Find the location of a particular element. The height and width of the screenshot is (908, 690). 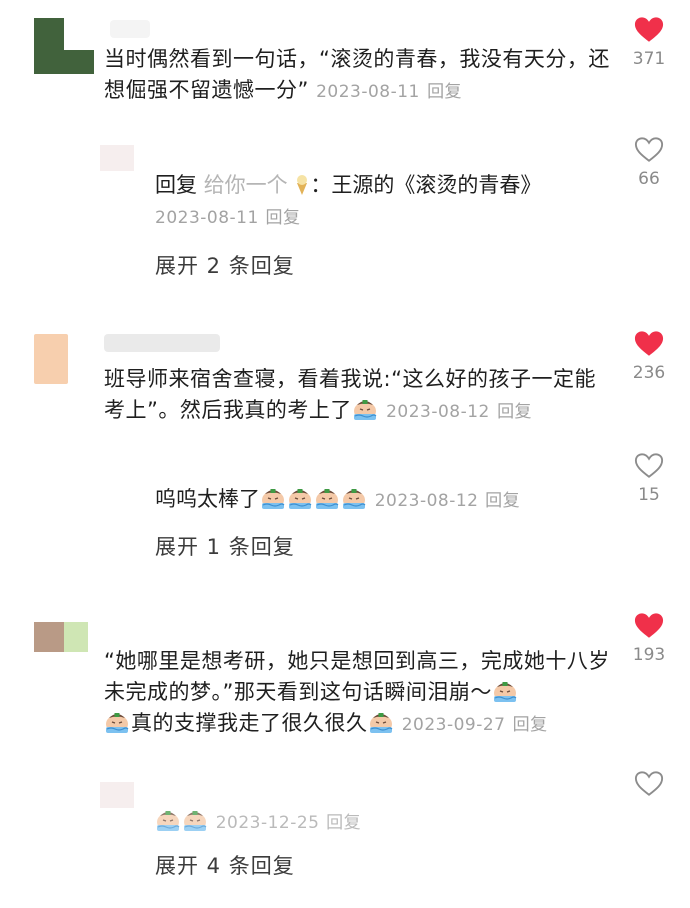

comment-body-continued: 真的支撑我走了很久很久 is located at coordinates (249, 723).